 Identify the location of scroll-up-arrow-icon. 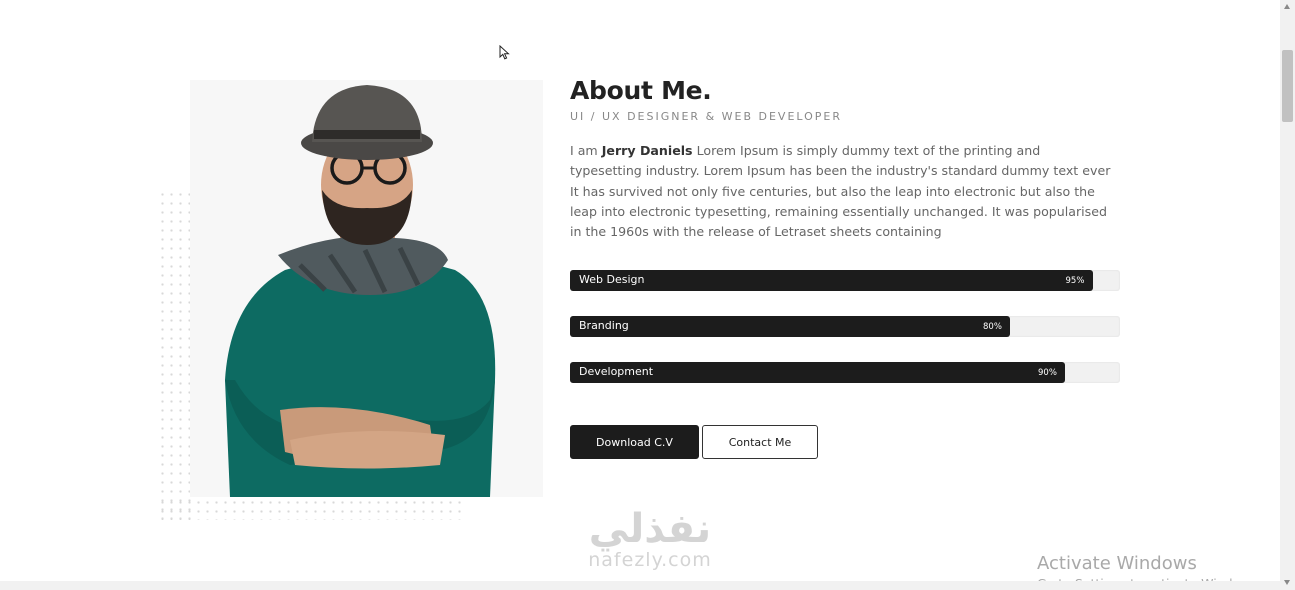
(1287, 6).